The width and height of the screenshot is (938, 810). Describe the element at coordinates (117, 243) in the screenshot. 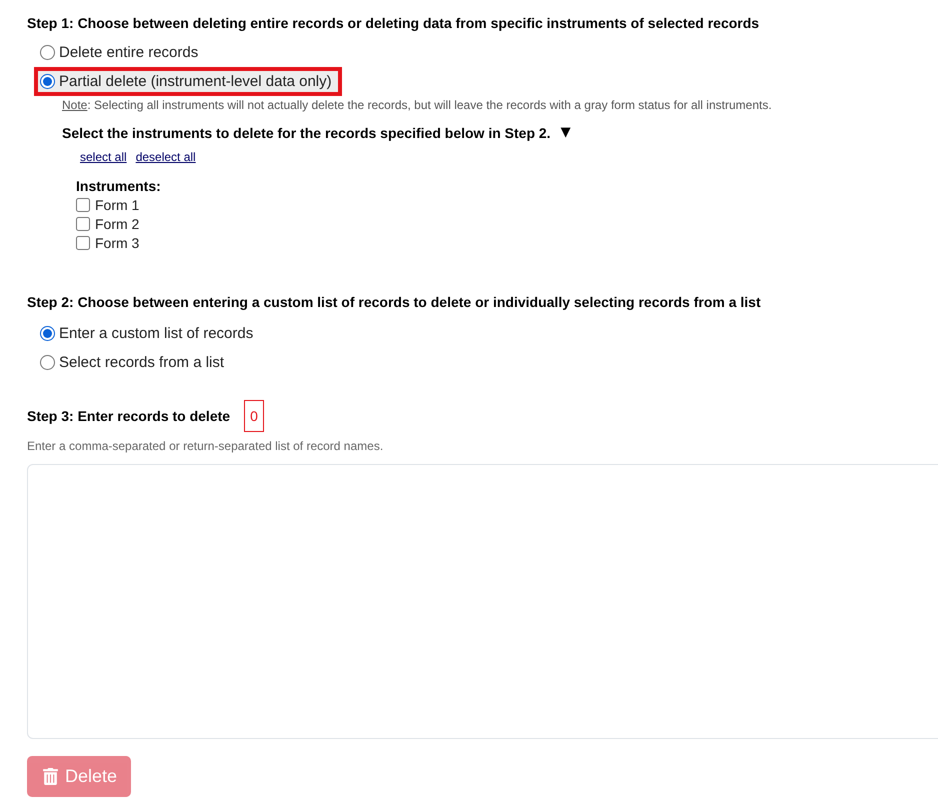

I see `checkbox-label: Form 3` at that location.